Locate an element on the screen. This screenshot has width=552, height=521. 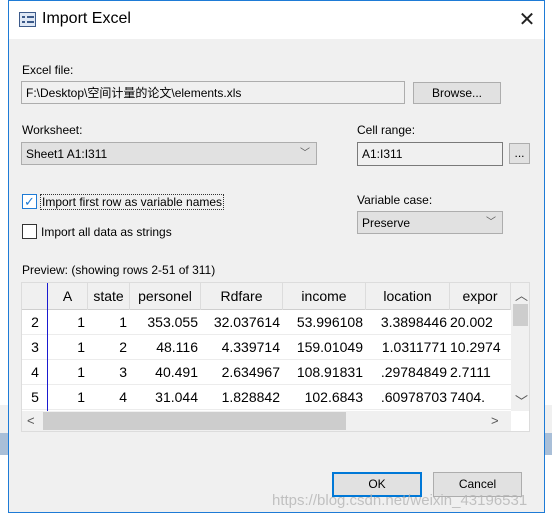
first-row-label: Import first row as variable names is located at coordinates (132, 202).